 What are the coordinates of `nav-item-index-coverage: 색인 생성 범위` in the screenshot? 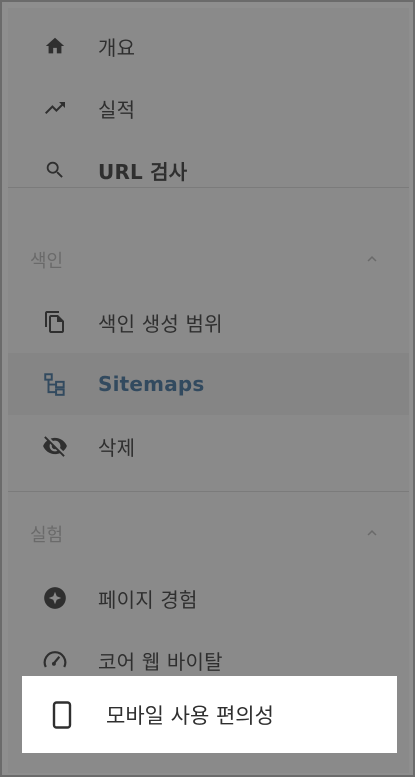 It's located at (208, 322).